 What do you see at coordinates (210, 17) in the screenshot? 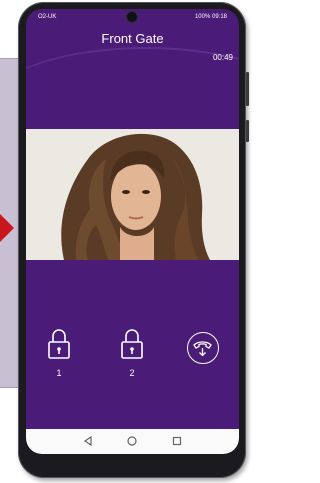
I see `battery-time-text: 100% 09:18` at bounding box center [210, 17].